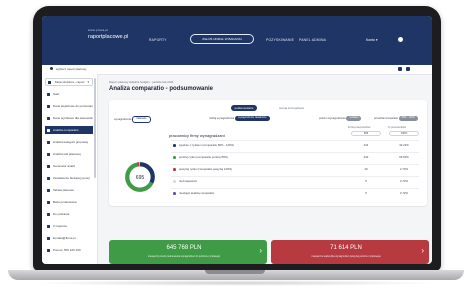  I want to click on filter-salary-level-label: poziom wynagrodzenia, so click(332, 118).